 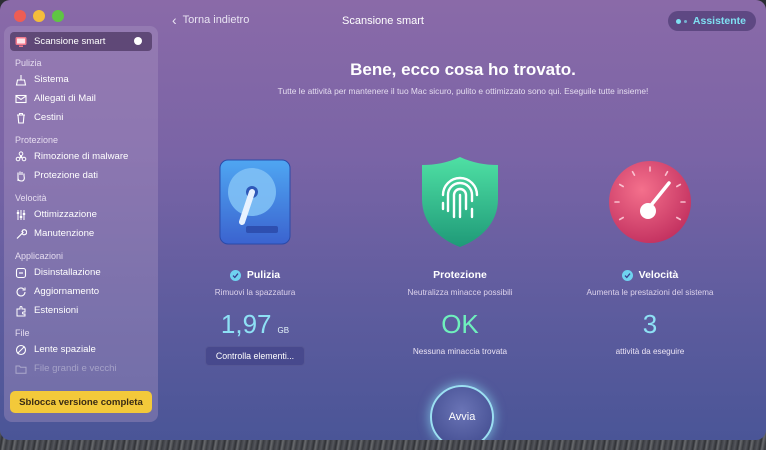 What do you see at coordinates (65, 214) in the screenshot?
I see `sidebar-item-label: Ottimizzazione` at bounding box center [65, 214].